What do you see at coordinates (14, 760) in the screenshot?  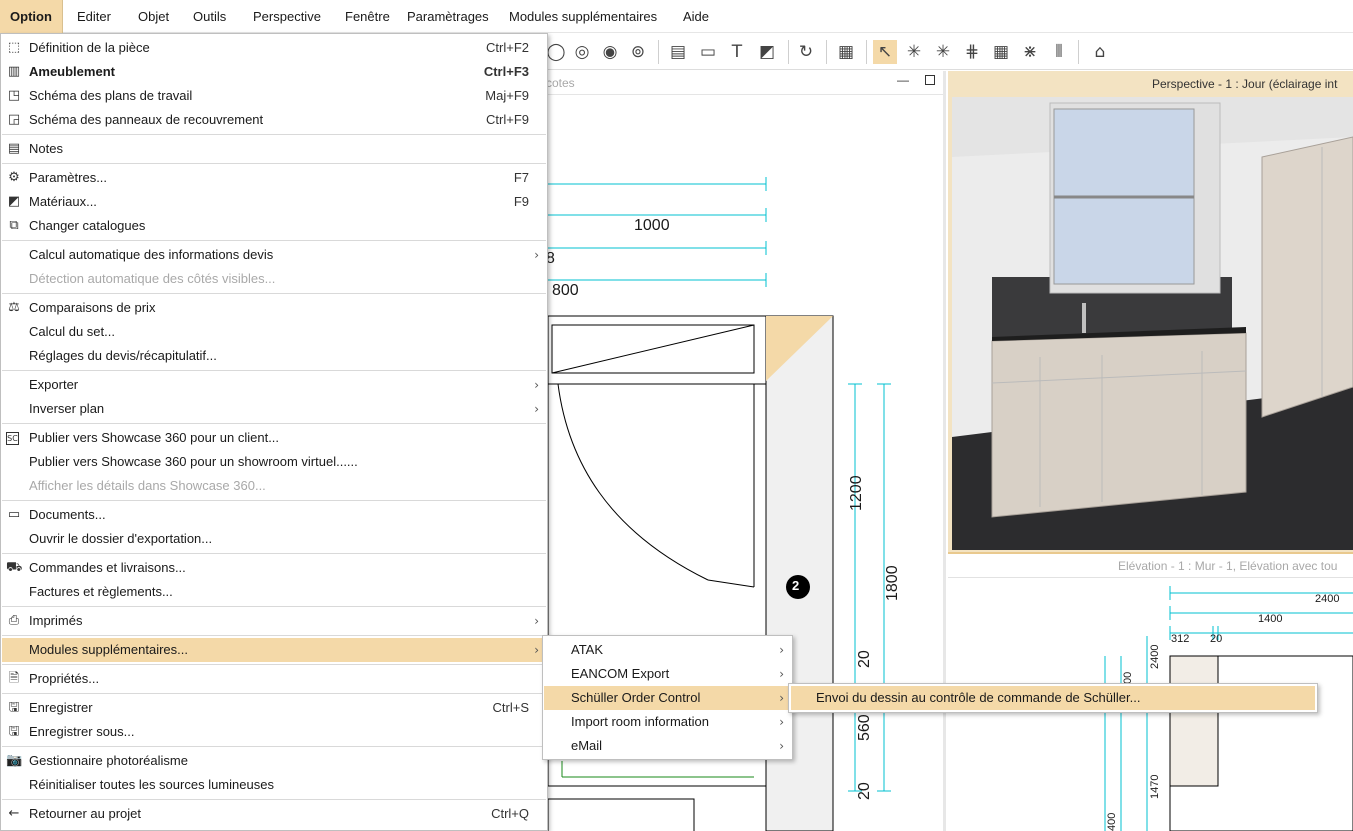 I see `camera-icon: 📷` at bounding box center [14, 760].